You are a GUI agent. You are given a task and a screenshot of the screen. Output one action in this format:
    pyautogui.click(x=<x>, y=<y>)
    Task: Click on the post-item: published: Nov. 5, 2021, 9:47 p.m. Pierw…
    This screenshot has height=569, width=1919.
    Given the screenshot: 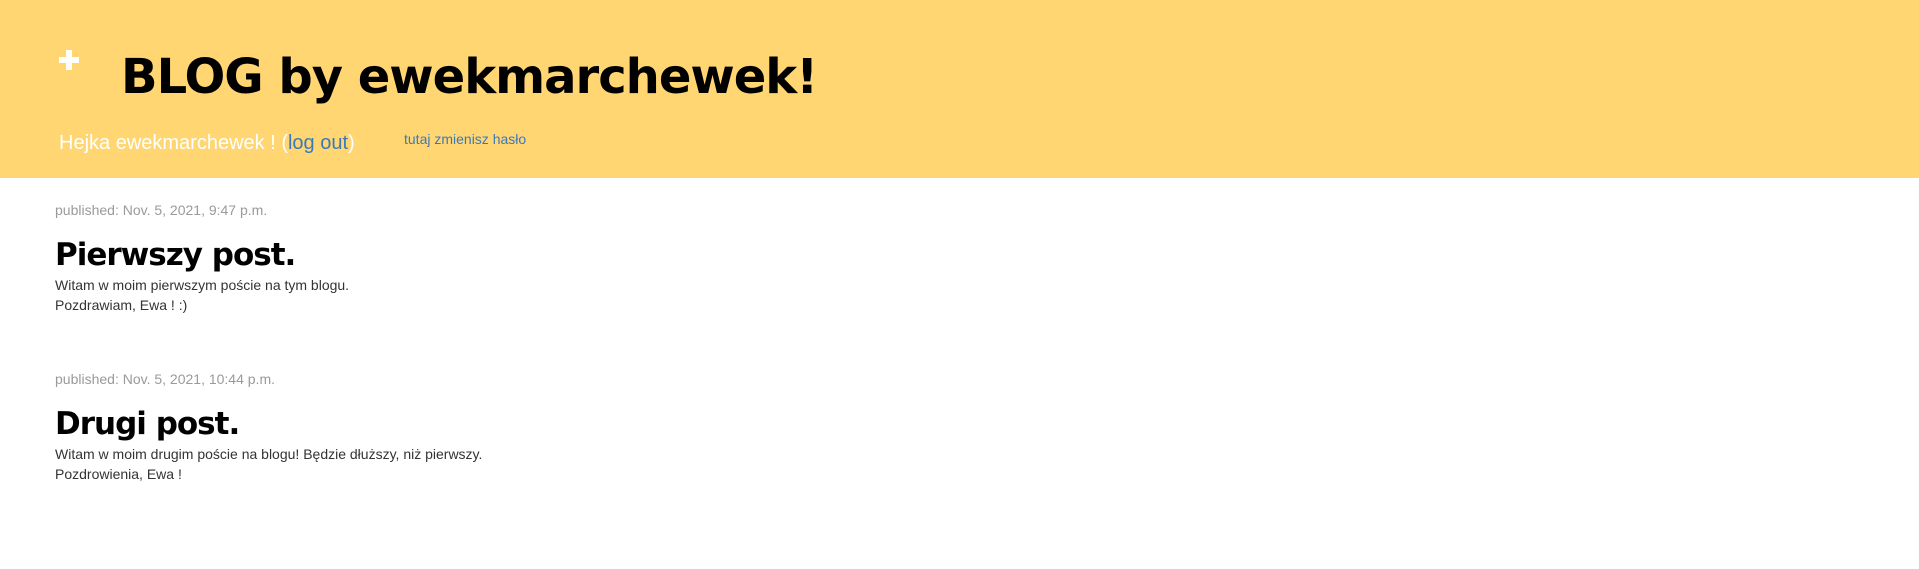 What is the action you would take?
    pyautogui.click(x=505, y=258)
    